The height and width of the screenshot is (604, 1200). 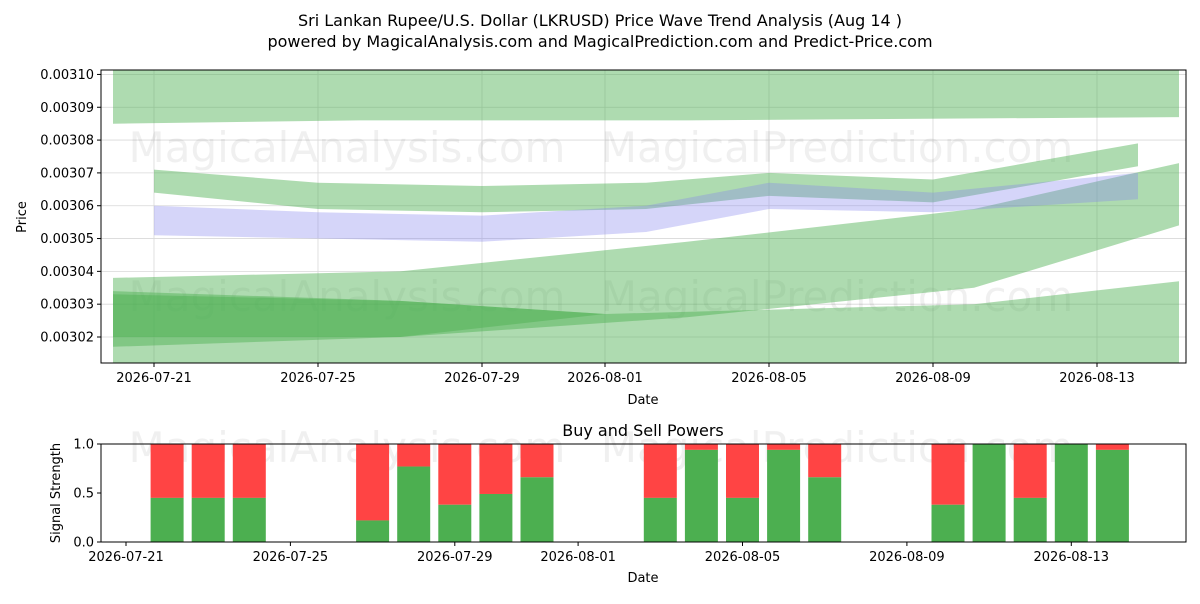 What do you see at coordinates (642, 400) in the screenshot?
I see `price-x-axis-label: Date` at bounding box center [642, 400].